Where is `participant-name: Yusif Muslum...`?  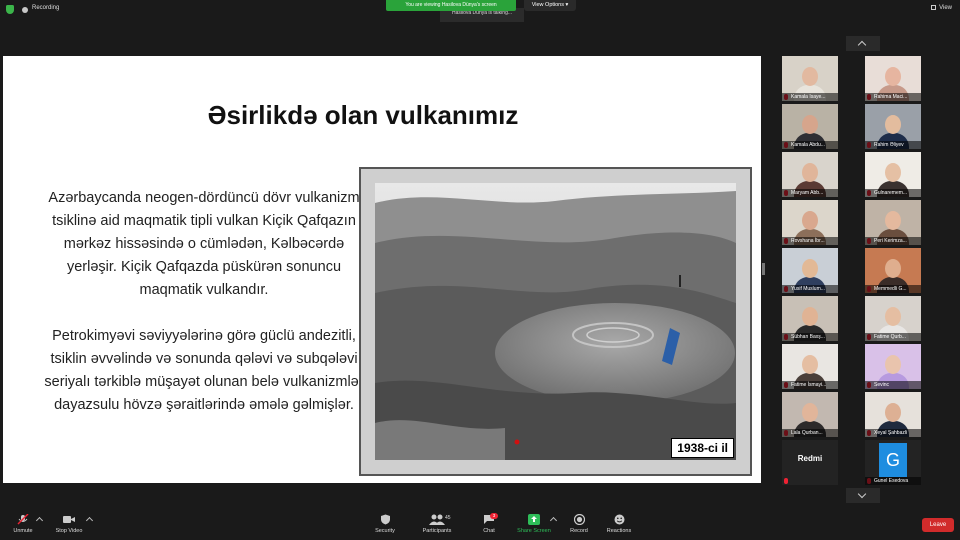 participant-name: Yusif Muslum... is located at coordinates (810, 289).